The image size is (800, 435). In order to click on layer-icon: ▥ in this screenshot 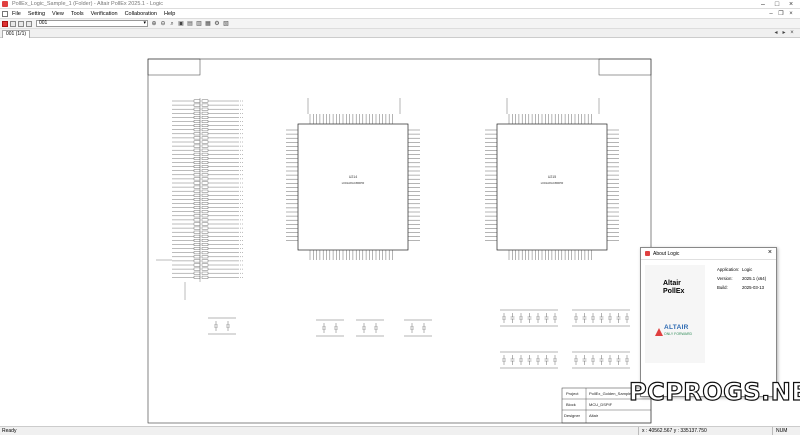, I will do `click(199, 24)`.